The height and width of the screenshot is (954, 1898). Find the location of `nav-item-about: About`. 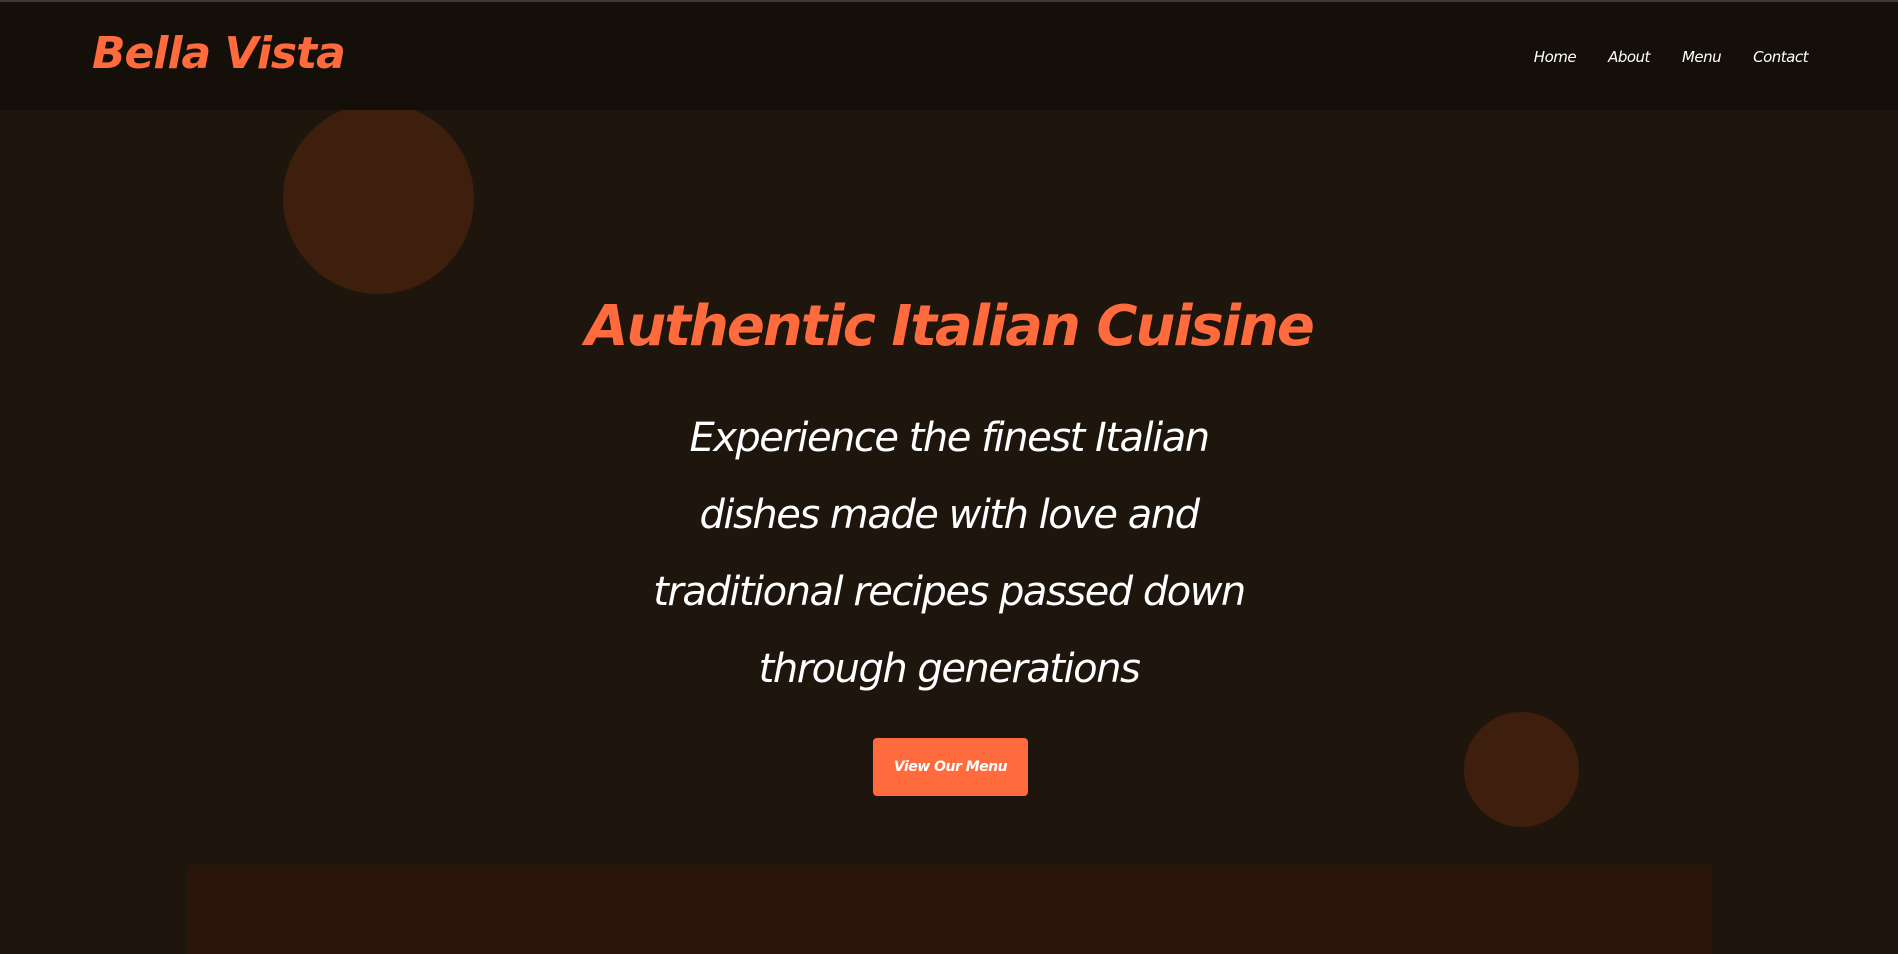

nav-item-about: About is located at coordinates (1629, 57).